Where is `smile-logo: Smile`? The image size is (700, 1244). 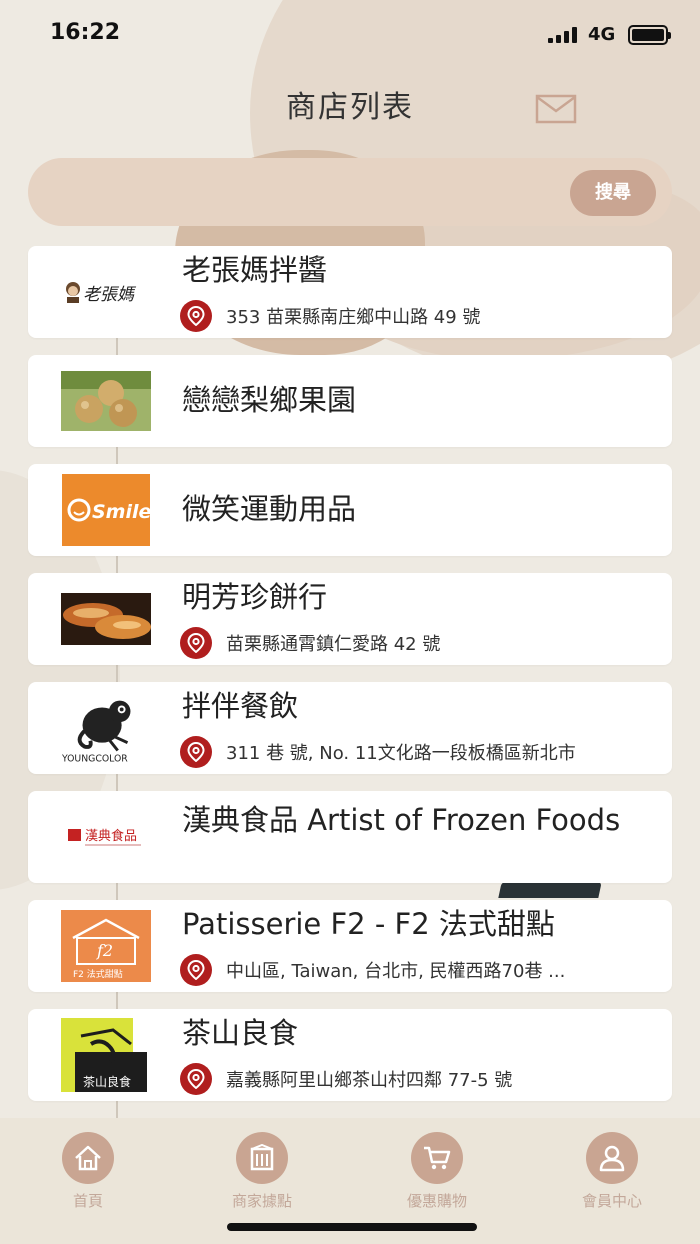 smile-logo: Smile is located at coordinates (106, 510).